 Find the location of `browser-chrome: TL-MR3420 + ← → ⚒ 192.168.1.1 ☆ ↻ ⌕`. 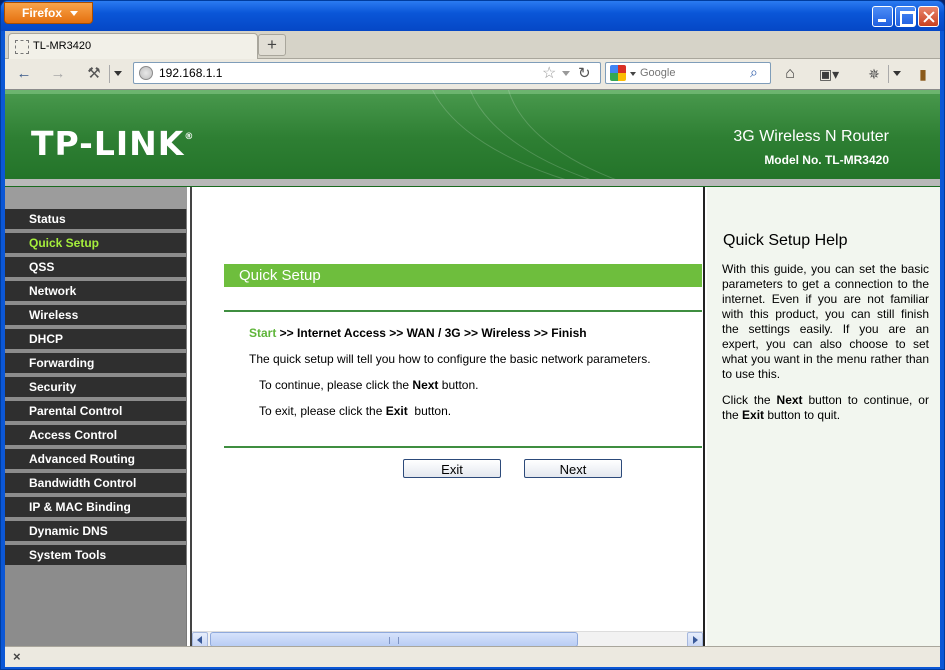

browser-chrome: TL-MR3420 + ← → ⚒ 192.168.1.1 ☆ ↻ ⌕ is located at coordinates (472, 60).